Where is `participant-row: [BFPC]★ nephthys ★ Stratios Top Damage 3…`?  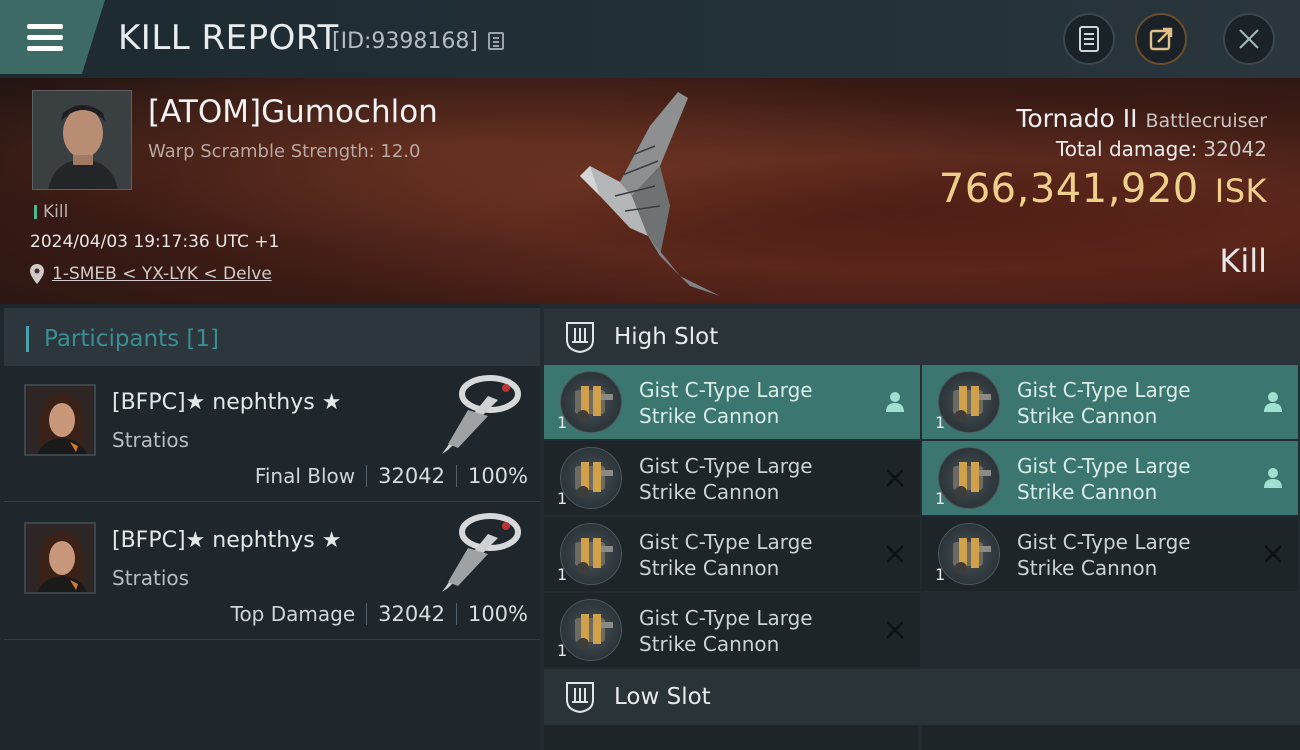
participant-row: [BFPC]★ nephthys ★ Stratios Top Damage 3… is located at coordinates (272, 572).